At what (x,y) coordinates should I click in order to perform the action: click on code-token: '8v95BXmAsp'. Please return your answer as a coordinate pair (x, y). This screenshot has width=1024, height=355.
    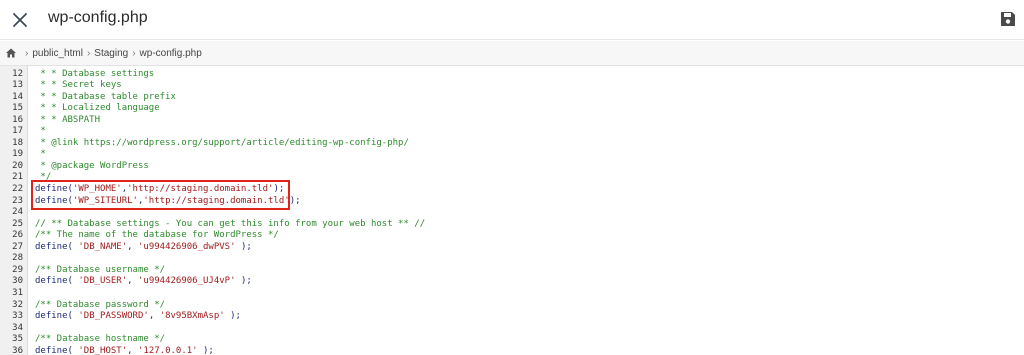
    Looking at the image, I should click on (192, 316).